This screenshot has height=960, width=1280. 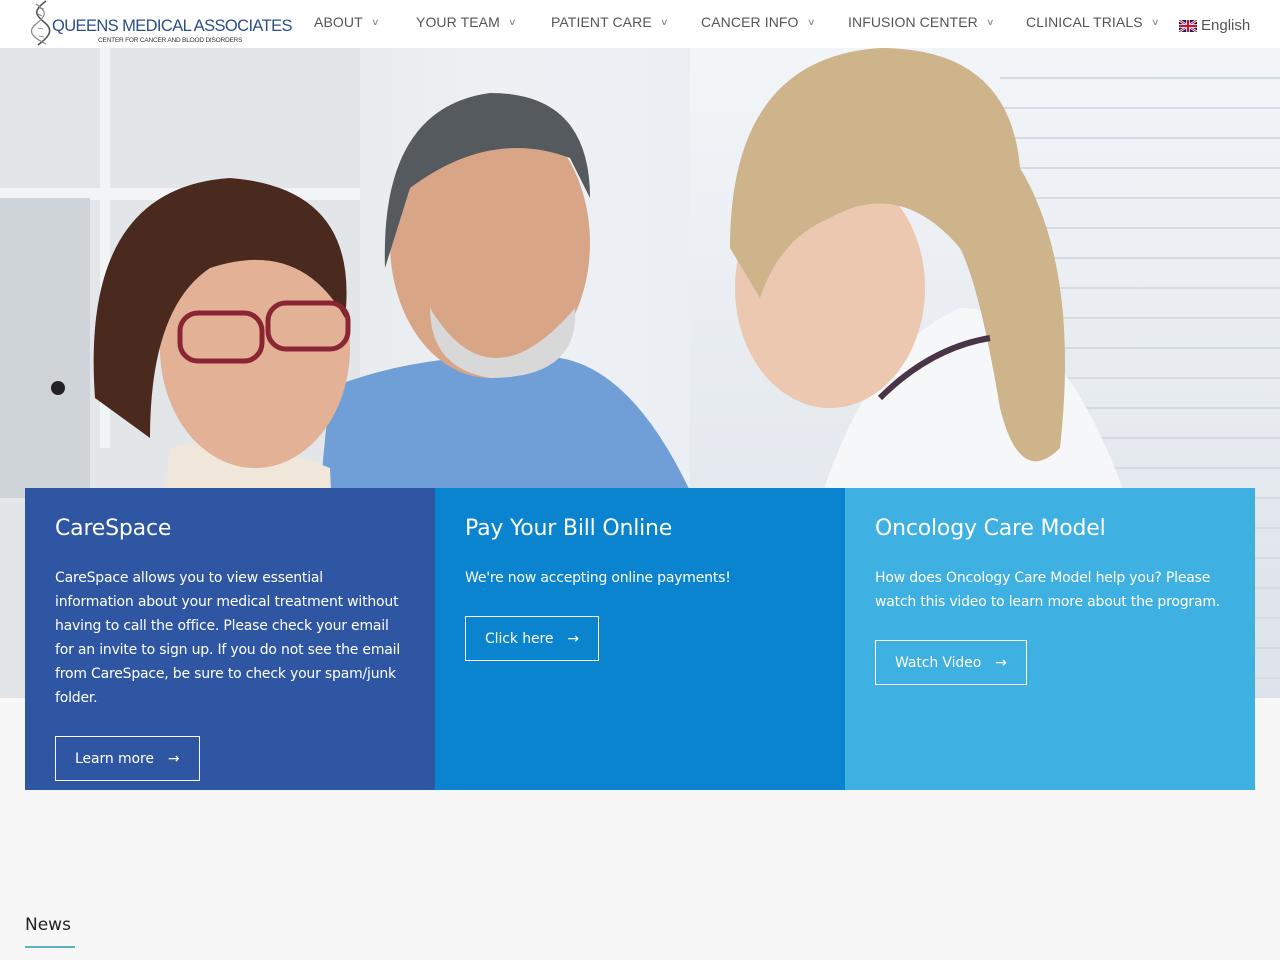 What do you see at coordinates (1226, 25) in the screenshot?
I see `language-label: English` at bounding box center [1226, 25].